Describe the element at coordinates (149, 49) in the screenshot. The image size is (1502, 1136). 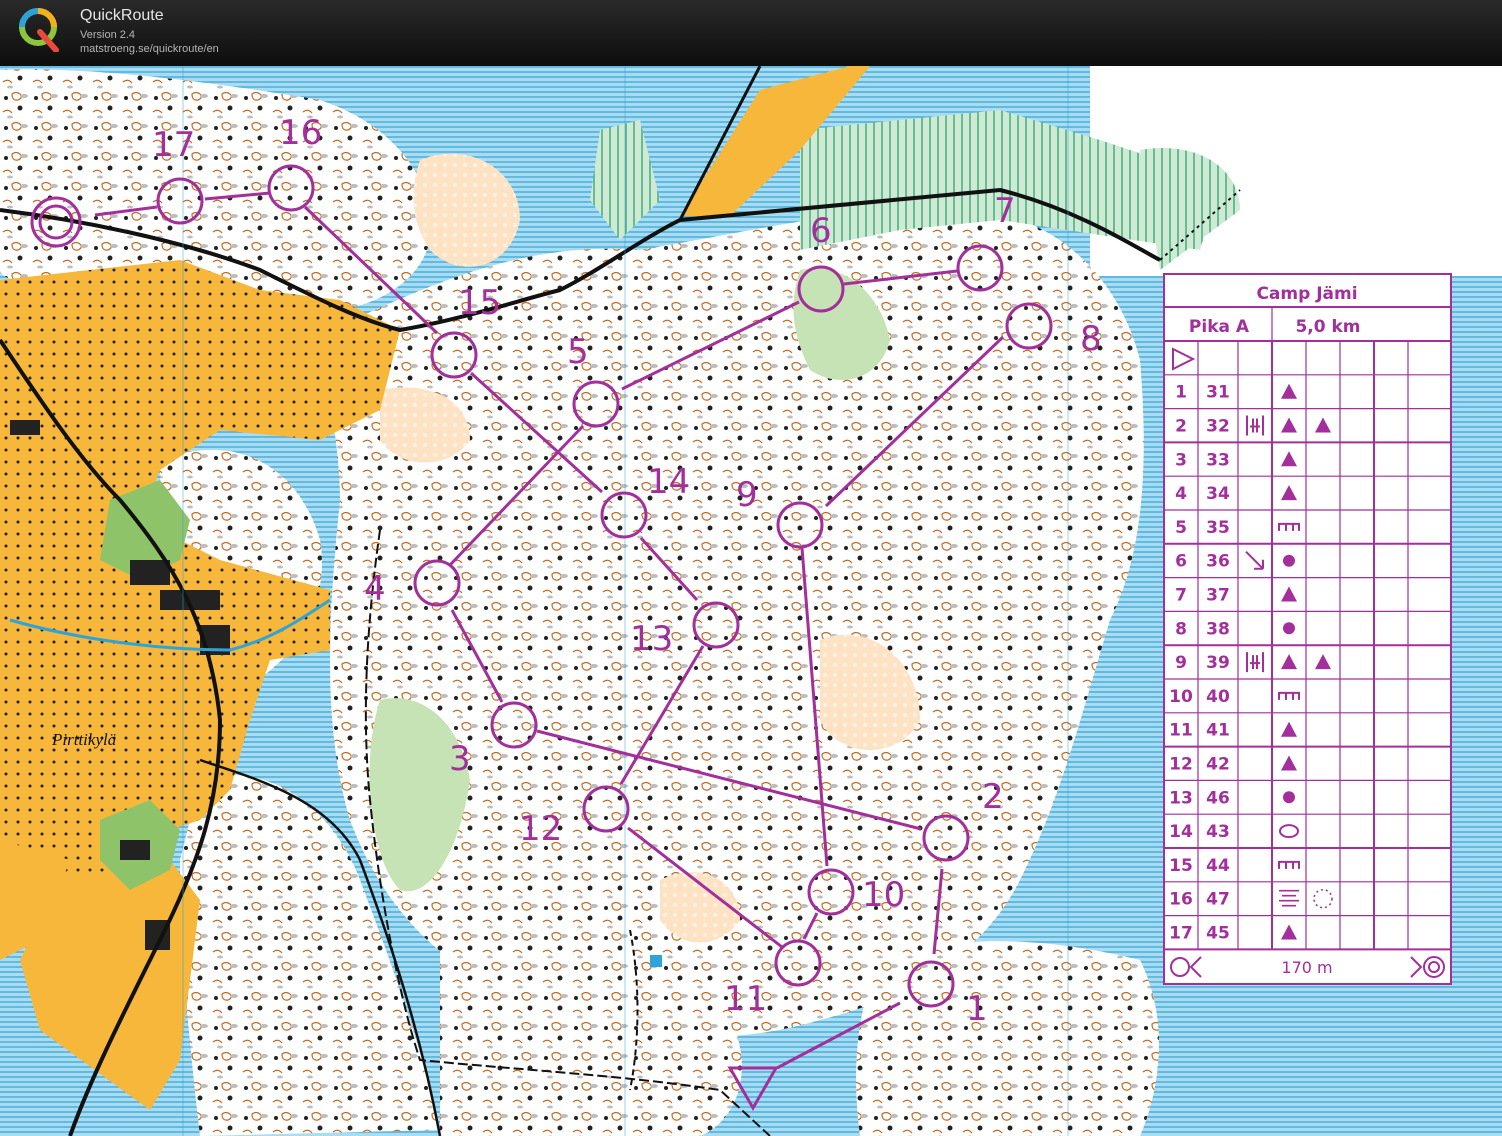
I see `app-url-link: matstroeng.se/quickroute/en` at that location.